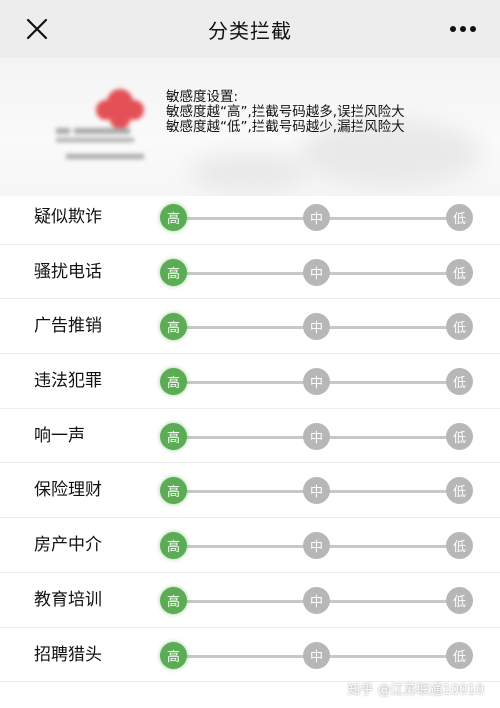  What do you see at coordinates (68, 217) in the screenshot?
I see `category-label: 疑似欺诈` at bounding box center [68, 217].